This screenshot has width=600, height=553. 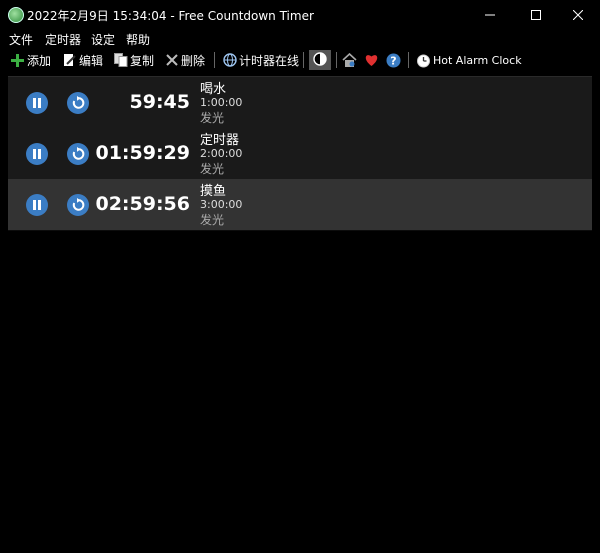 I want to click on maximize-button, so click(x=536, y=14).